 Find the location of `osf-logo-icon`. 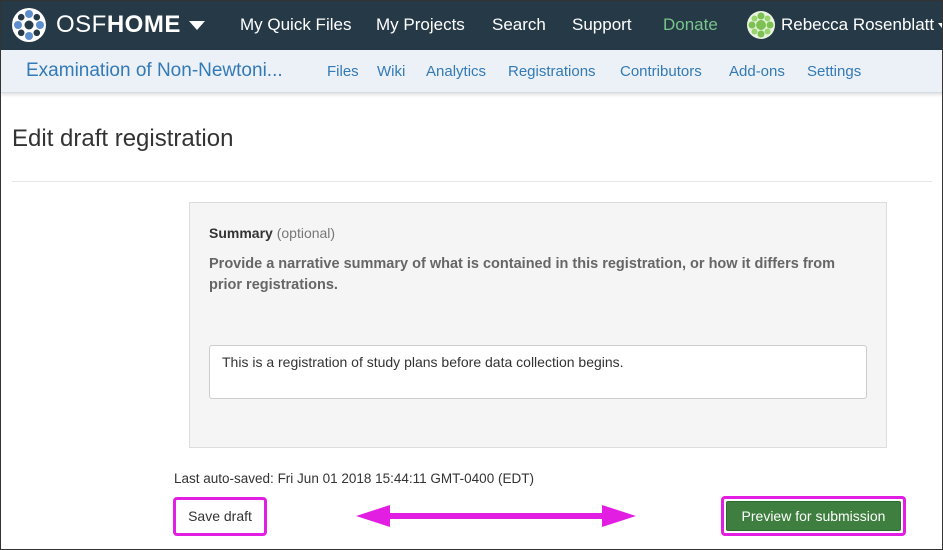

osf-logo-icon is located at coordinates (29, 25).